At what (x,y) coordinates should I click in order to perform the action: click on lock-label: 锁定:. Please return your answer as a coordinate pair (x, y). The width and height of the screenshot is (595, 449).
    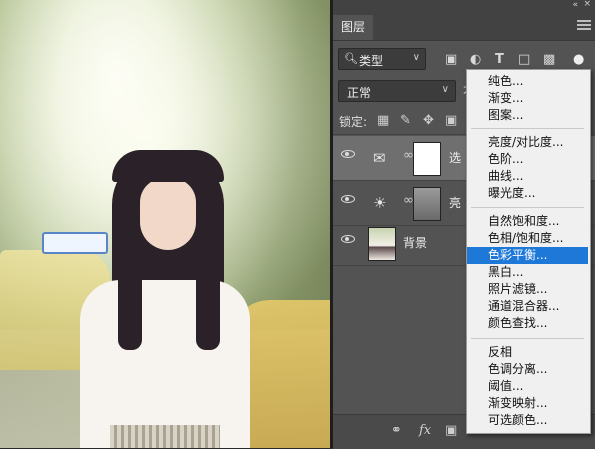
    Looking at the image, I should click on (353, 122).